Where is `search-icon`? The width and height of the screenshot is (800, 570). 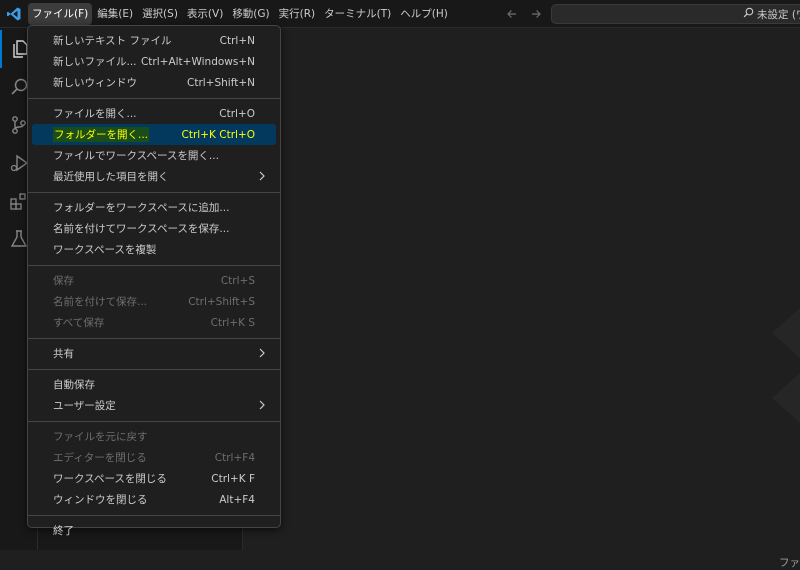
search-icon is located at coordinates (748, 14).